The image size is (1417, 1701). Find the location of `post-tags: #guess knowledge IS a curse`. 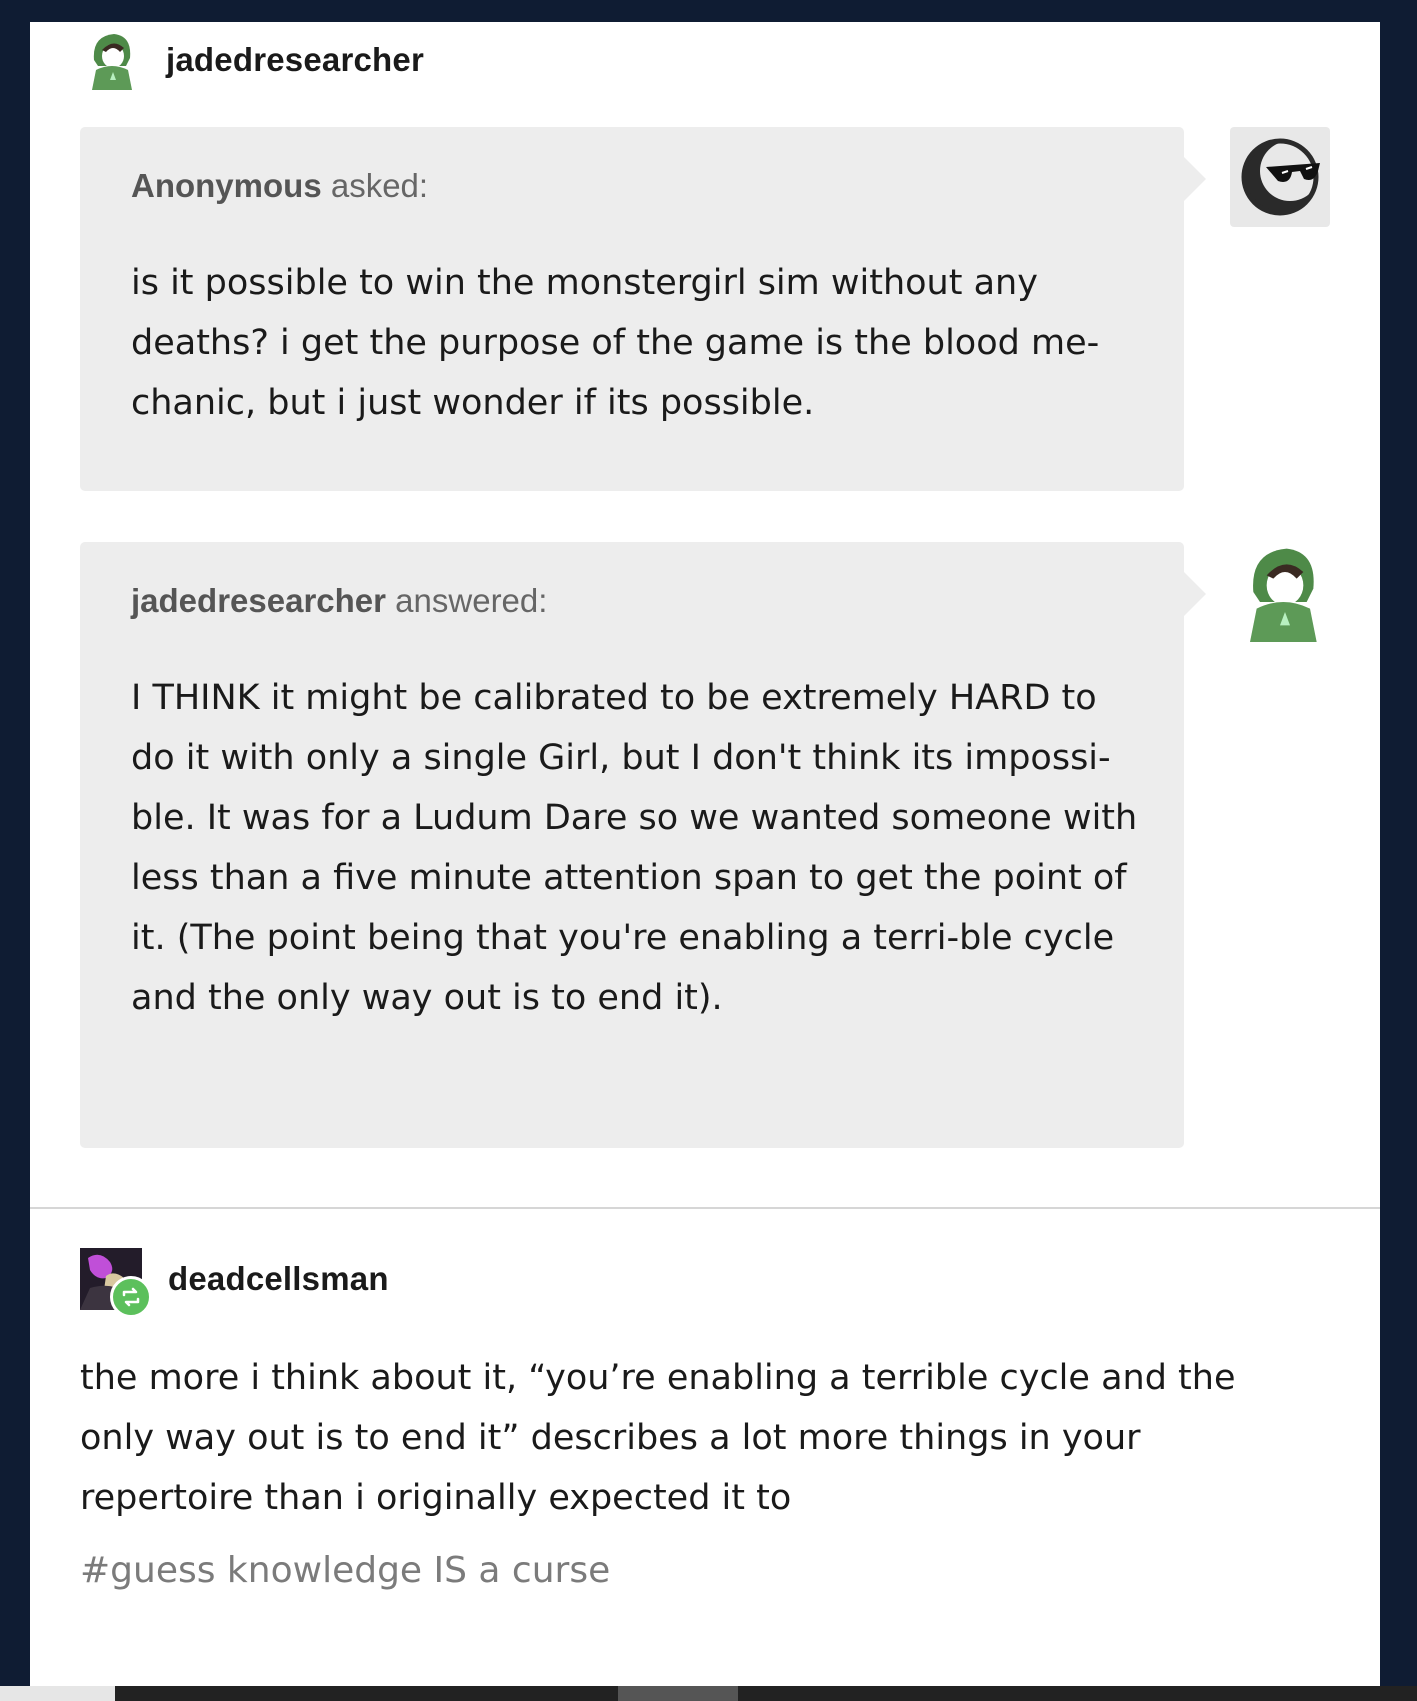

post-tags: #guess knowledge IS a curse is located at coordinates (345, 1570).